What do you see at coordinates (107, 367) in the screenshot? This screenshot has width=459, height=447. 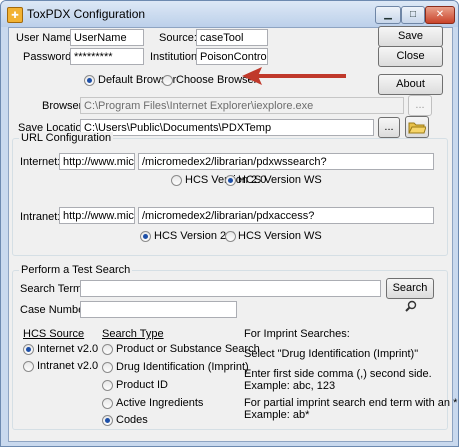 I see `search-type-imprint-radio` at bounding box center [107, 367].